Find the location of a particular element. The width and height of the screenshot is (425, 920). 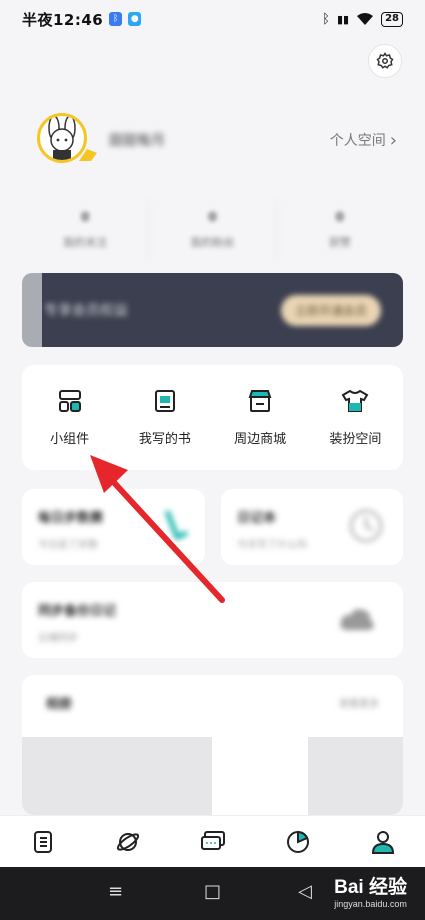

tab-messages is located at coordinates (212, 842).